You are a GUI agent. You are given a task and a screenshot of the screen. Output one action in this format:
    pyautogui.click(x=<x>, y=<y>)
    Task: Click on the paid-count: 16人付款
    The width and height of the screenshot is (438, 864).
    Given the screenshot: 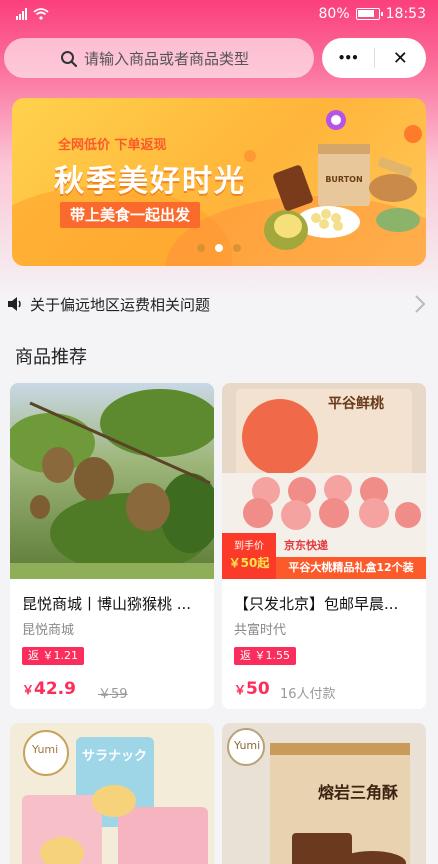 What is the action you would take?
    pyautogui.click(x=308, y=694)
    